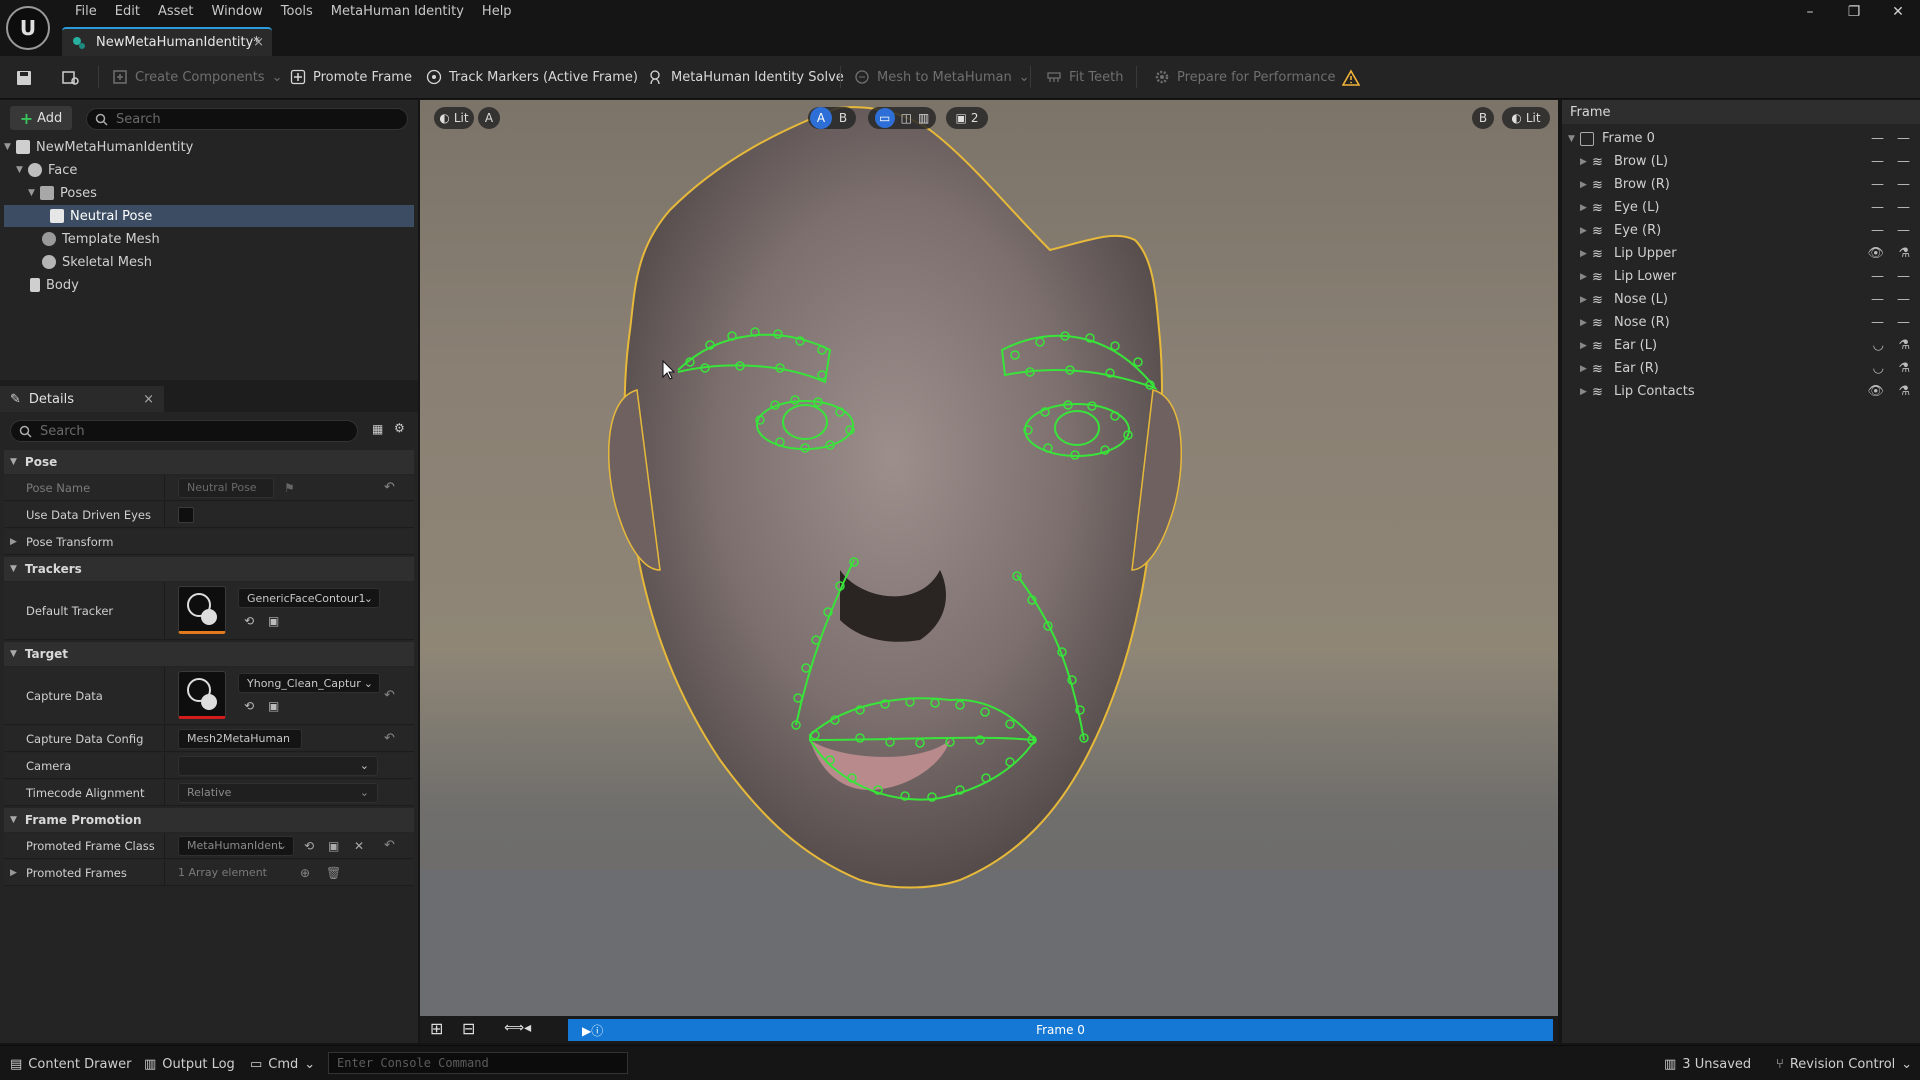  I want to click on curve-row-nose-l: ▶ ≋ Nose (L) — —, so click(1741, 299).